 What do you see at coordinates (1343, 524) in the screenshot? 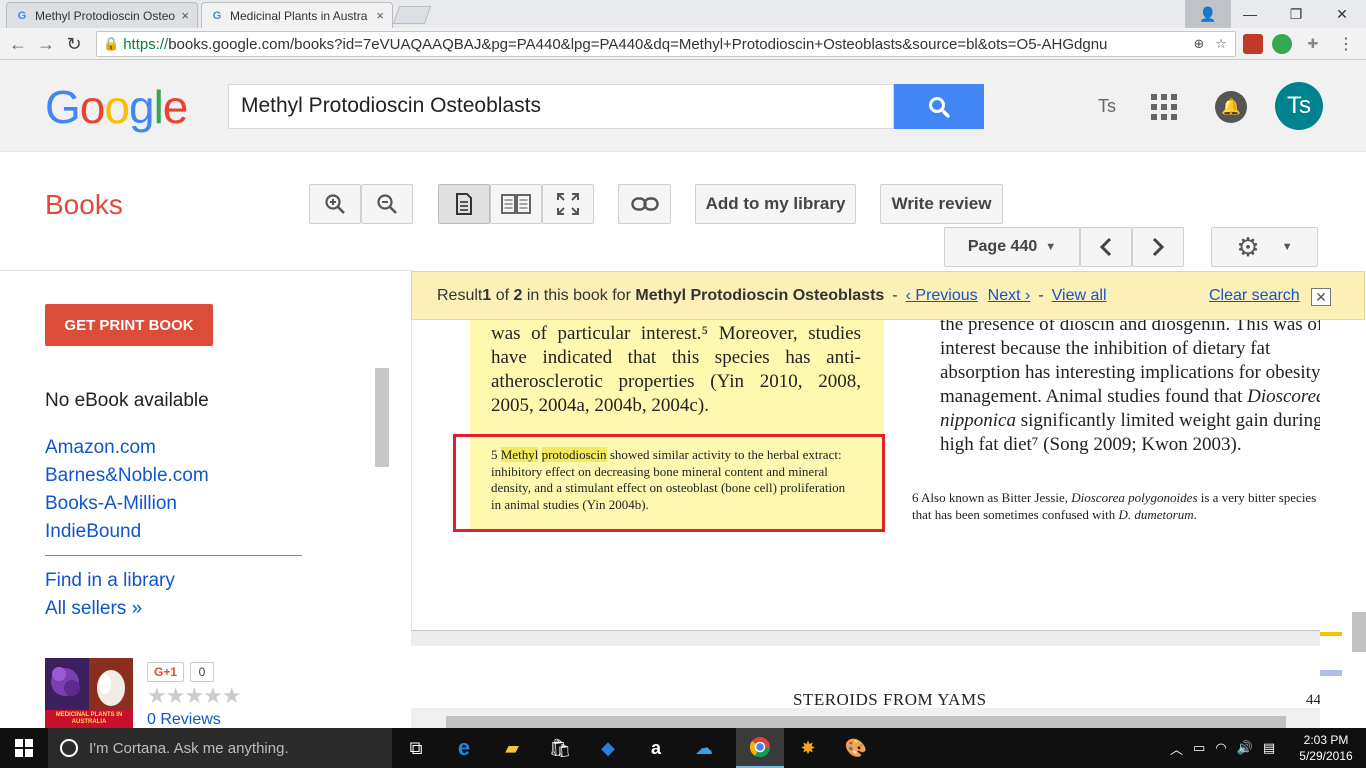
I see `viewer-vertical-scrollbar` at bounding box center [1343, 524].